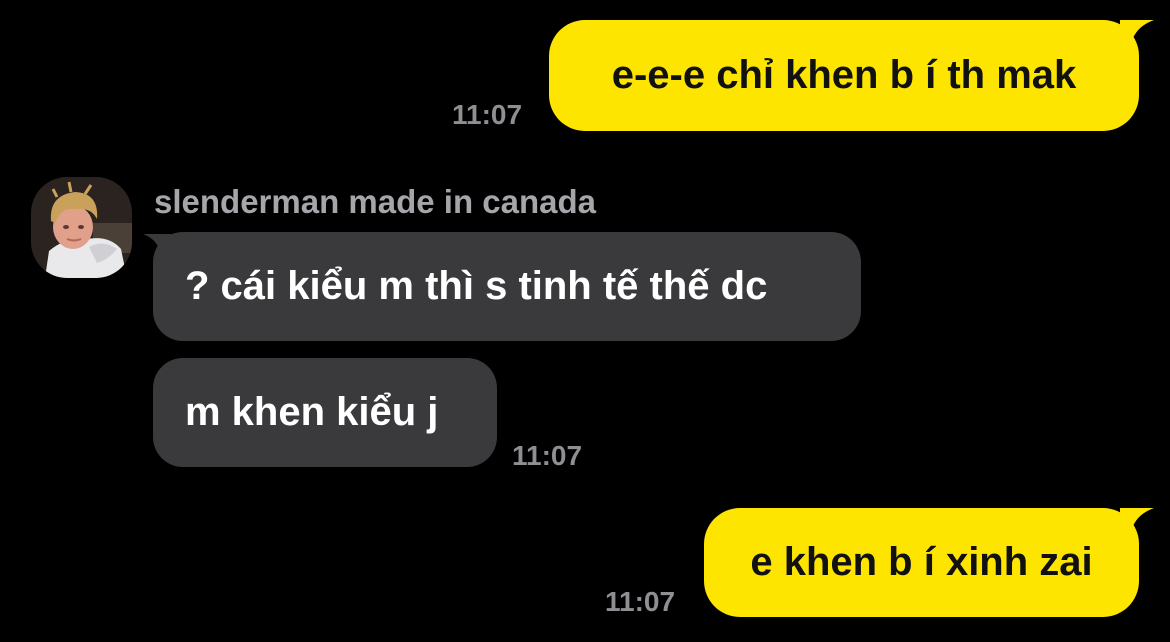 This screenshot has height=642, width=1170. I want to click on message-bubble-incoming: m khen kiểu j, so click(325, 412).